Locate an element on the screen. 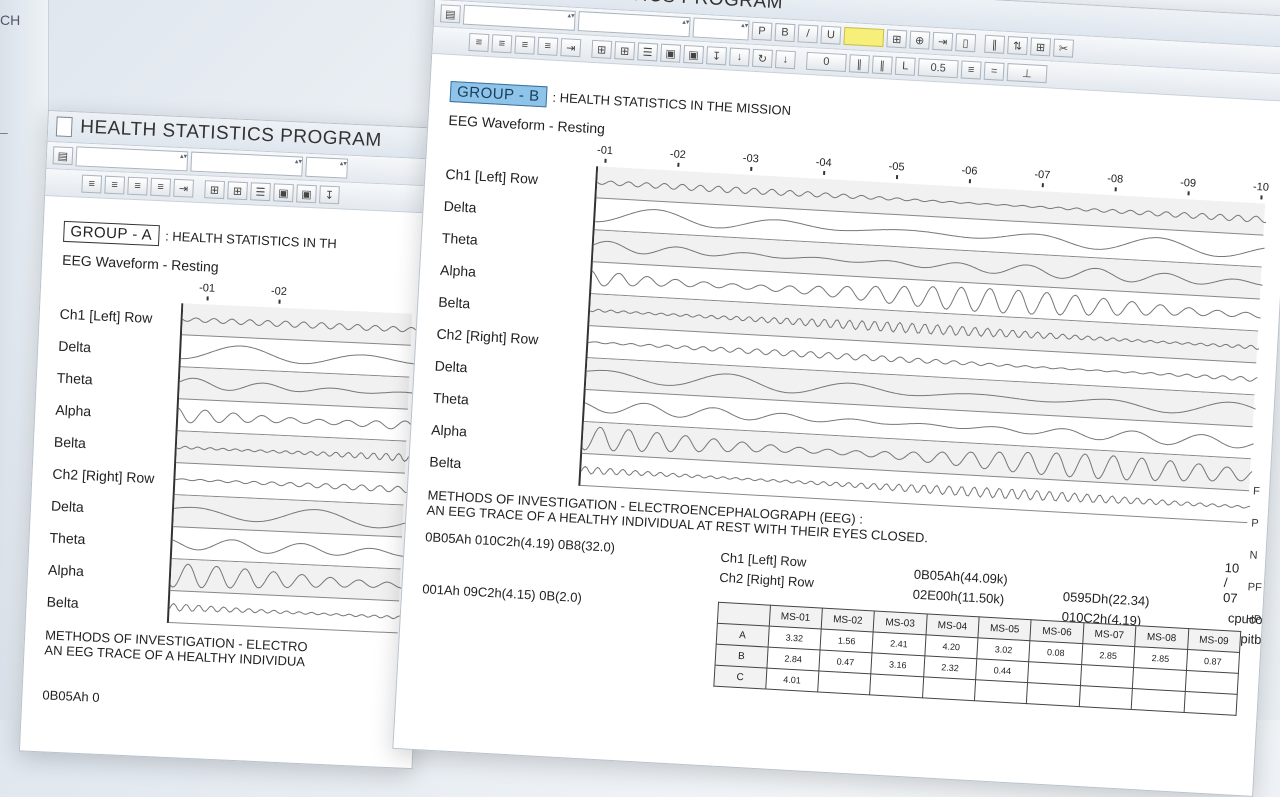 The image size is (1280, 797). side-label: HP is located at coordinates (1253, 620).